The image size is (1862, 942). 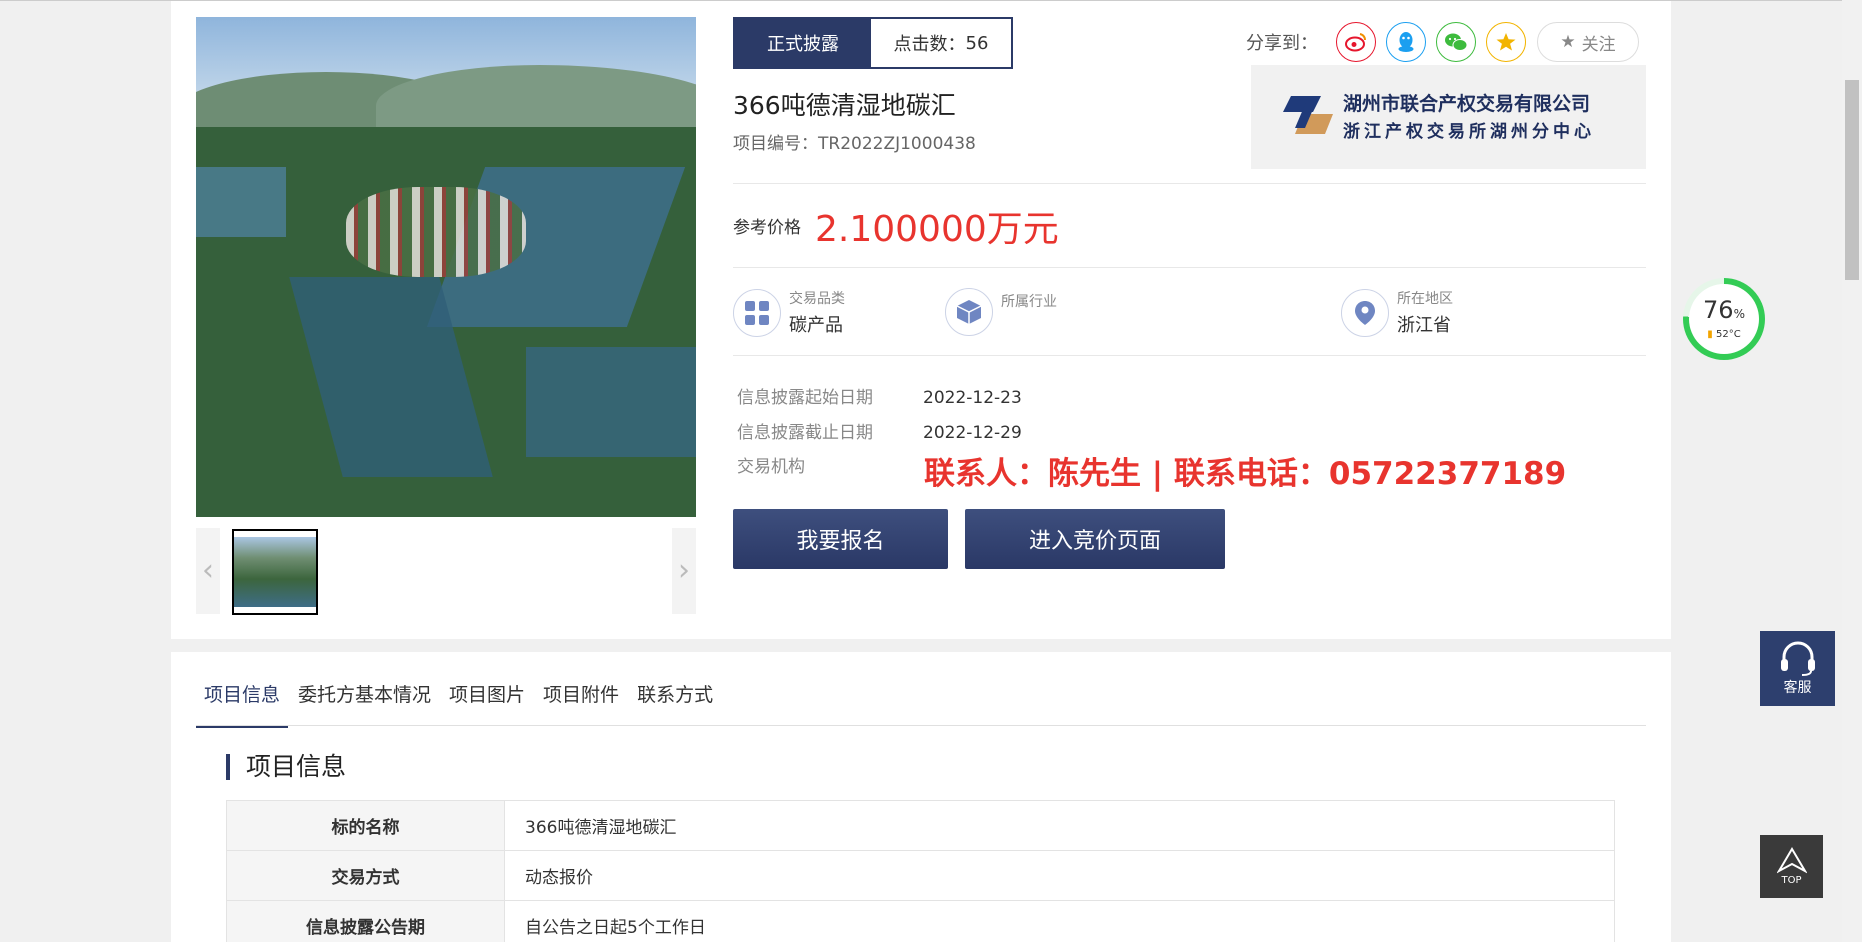 What do you see at coordinates (844, 105) in the screenshot?
I see `project-title: 366吨德清湿地碳汇` at bounding box center [844, 105].